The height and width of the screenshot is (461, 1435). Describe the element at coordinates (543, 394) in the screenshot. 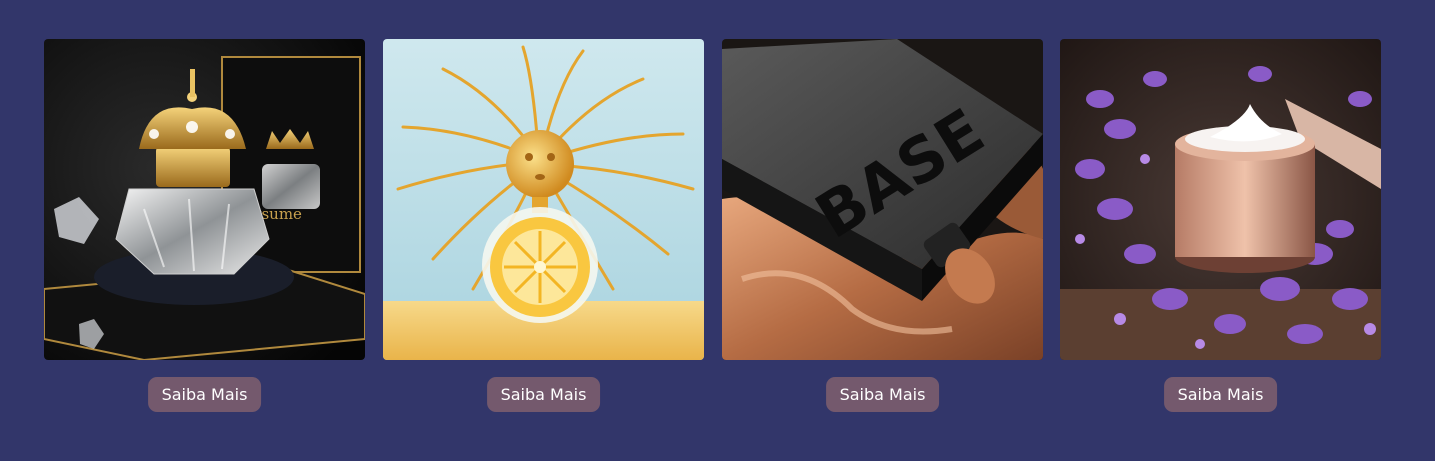

I see `saiba-mais-button-2: Saiba Mais` at that location.